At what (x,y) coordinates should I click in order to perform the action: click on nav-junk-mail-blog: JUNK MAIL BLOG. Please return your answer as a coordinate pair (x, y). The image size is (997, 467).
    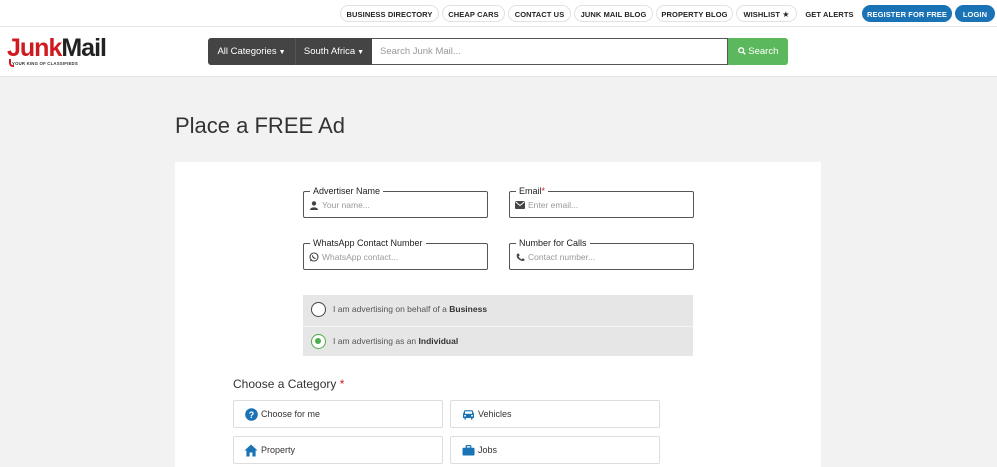
    Looking at the image, I should click on (613, 13).